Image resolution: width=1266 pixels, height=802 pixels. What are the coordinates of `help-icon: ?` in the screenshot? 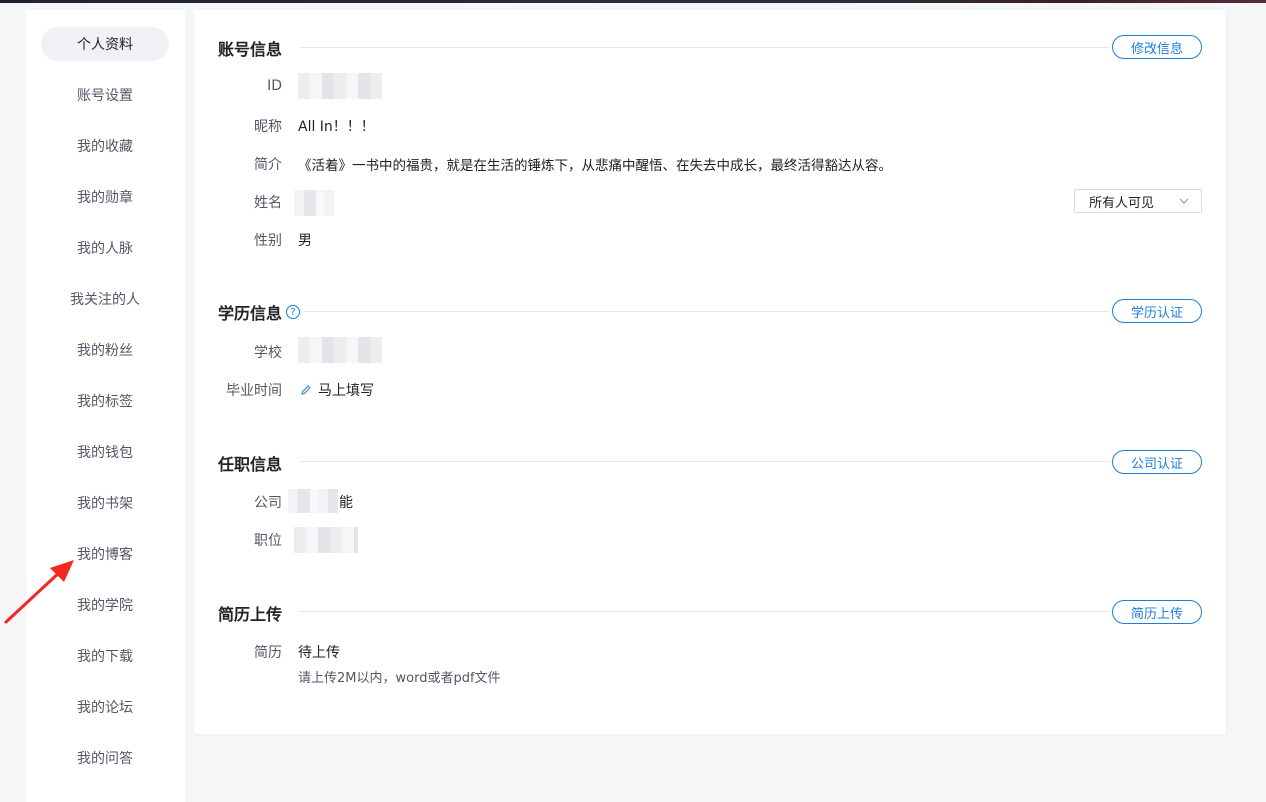 It's located at (293, 312).